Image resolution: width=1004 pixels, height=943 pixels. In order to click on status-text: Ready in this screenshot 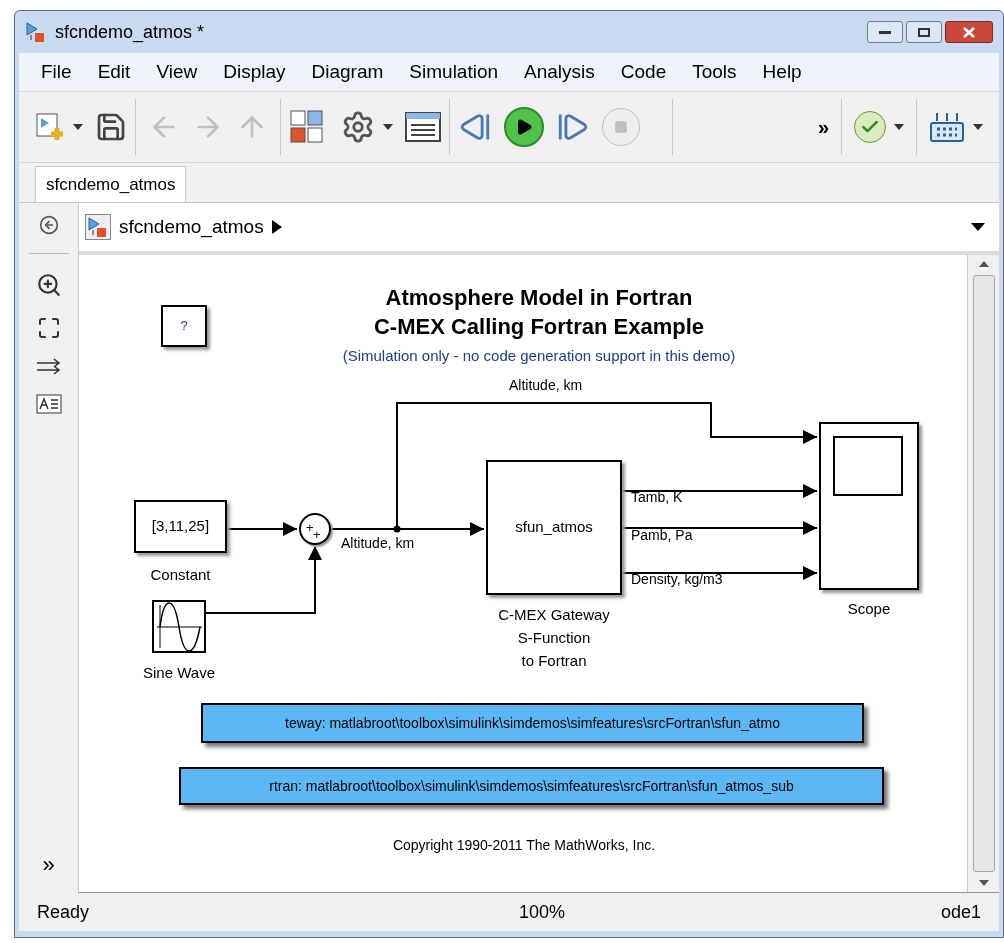, I will do `click(63, 912)`.